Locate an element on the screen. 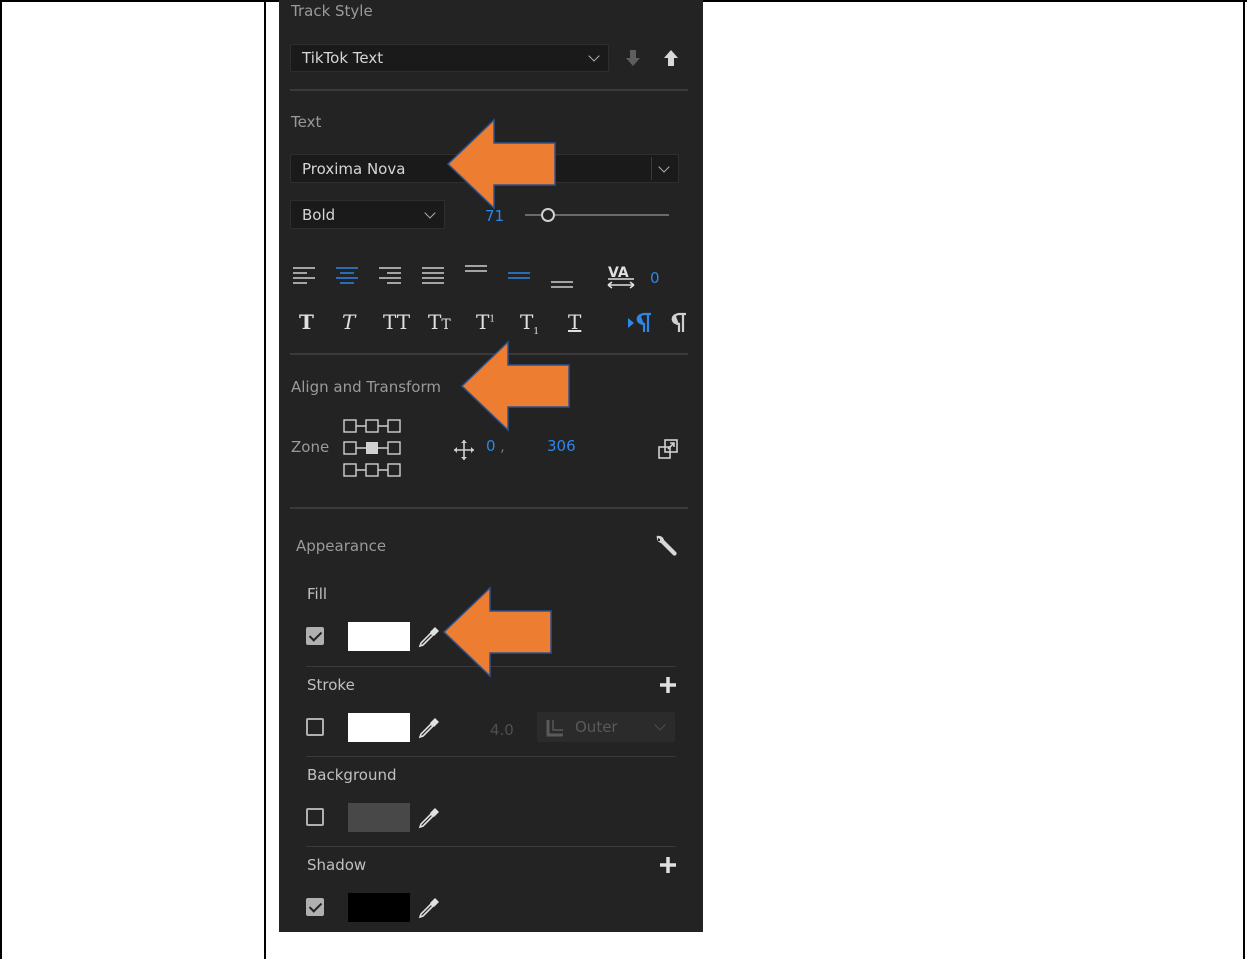  font-family-value: Proxima Nova is located at coordinates (354, 168).